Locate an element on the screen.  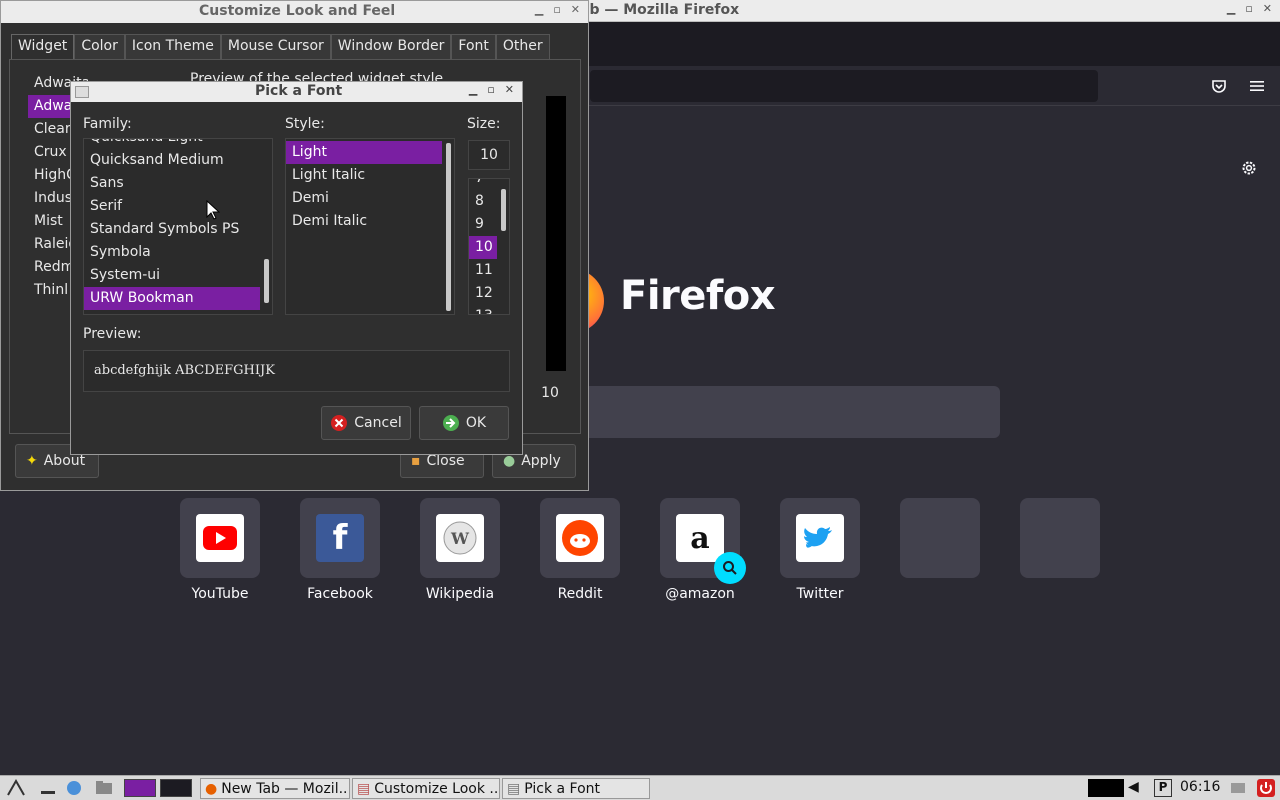
shortcut-tile-twitter is located at coordinates (820, 538).